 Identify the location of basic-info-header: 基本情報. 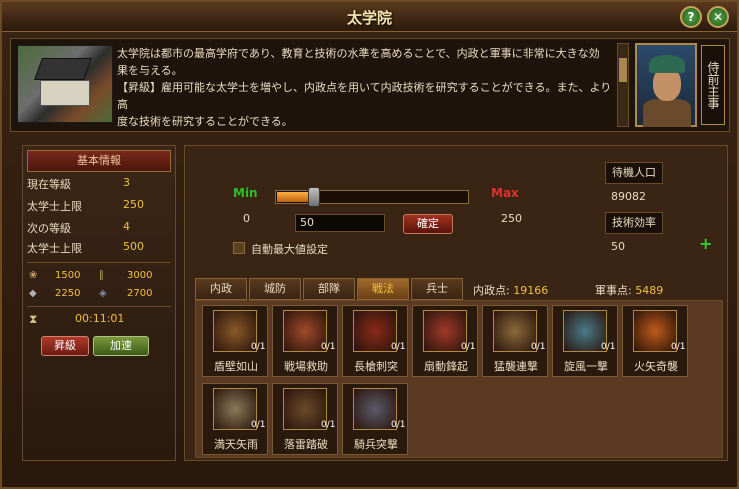
(99, 161).